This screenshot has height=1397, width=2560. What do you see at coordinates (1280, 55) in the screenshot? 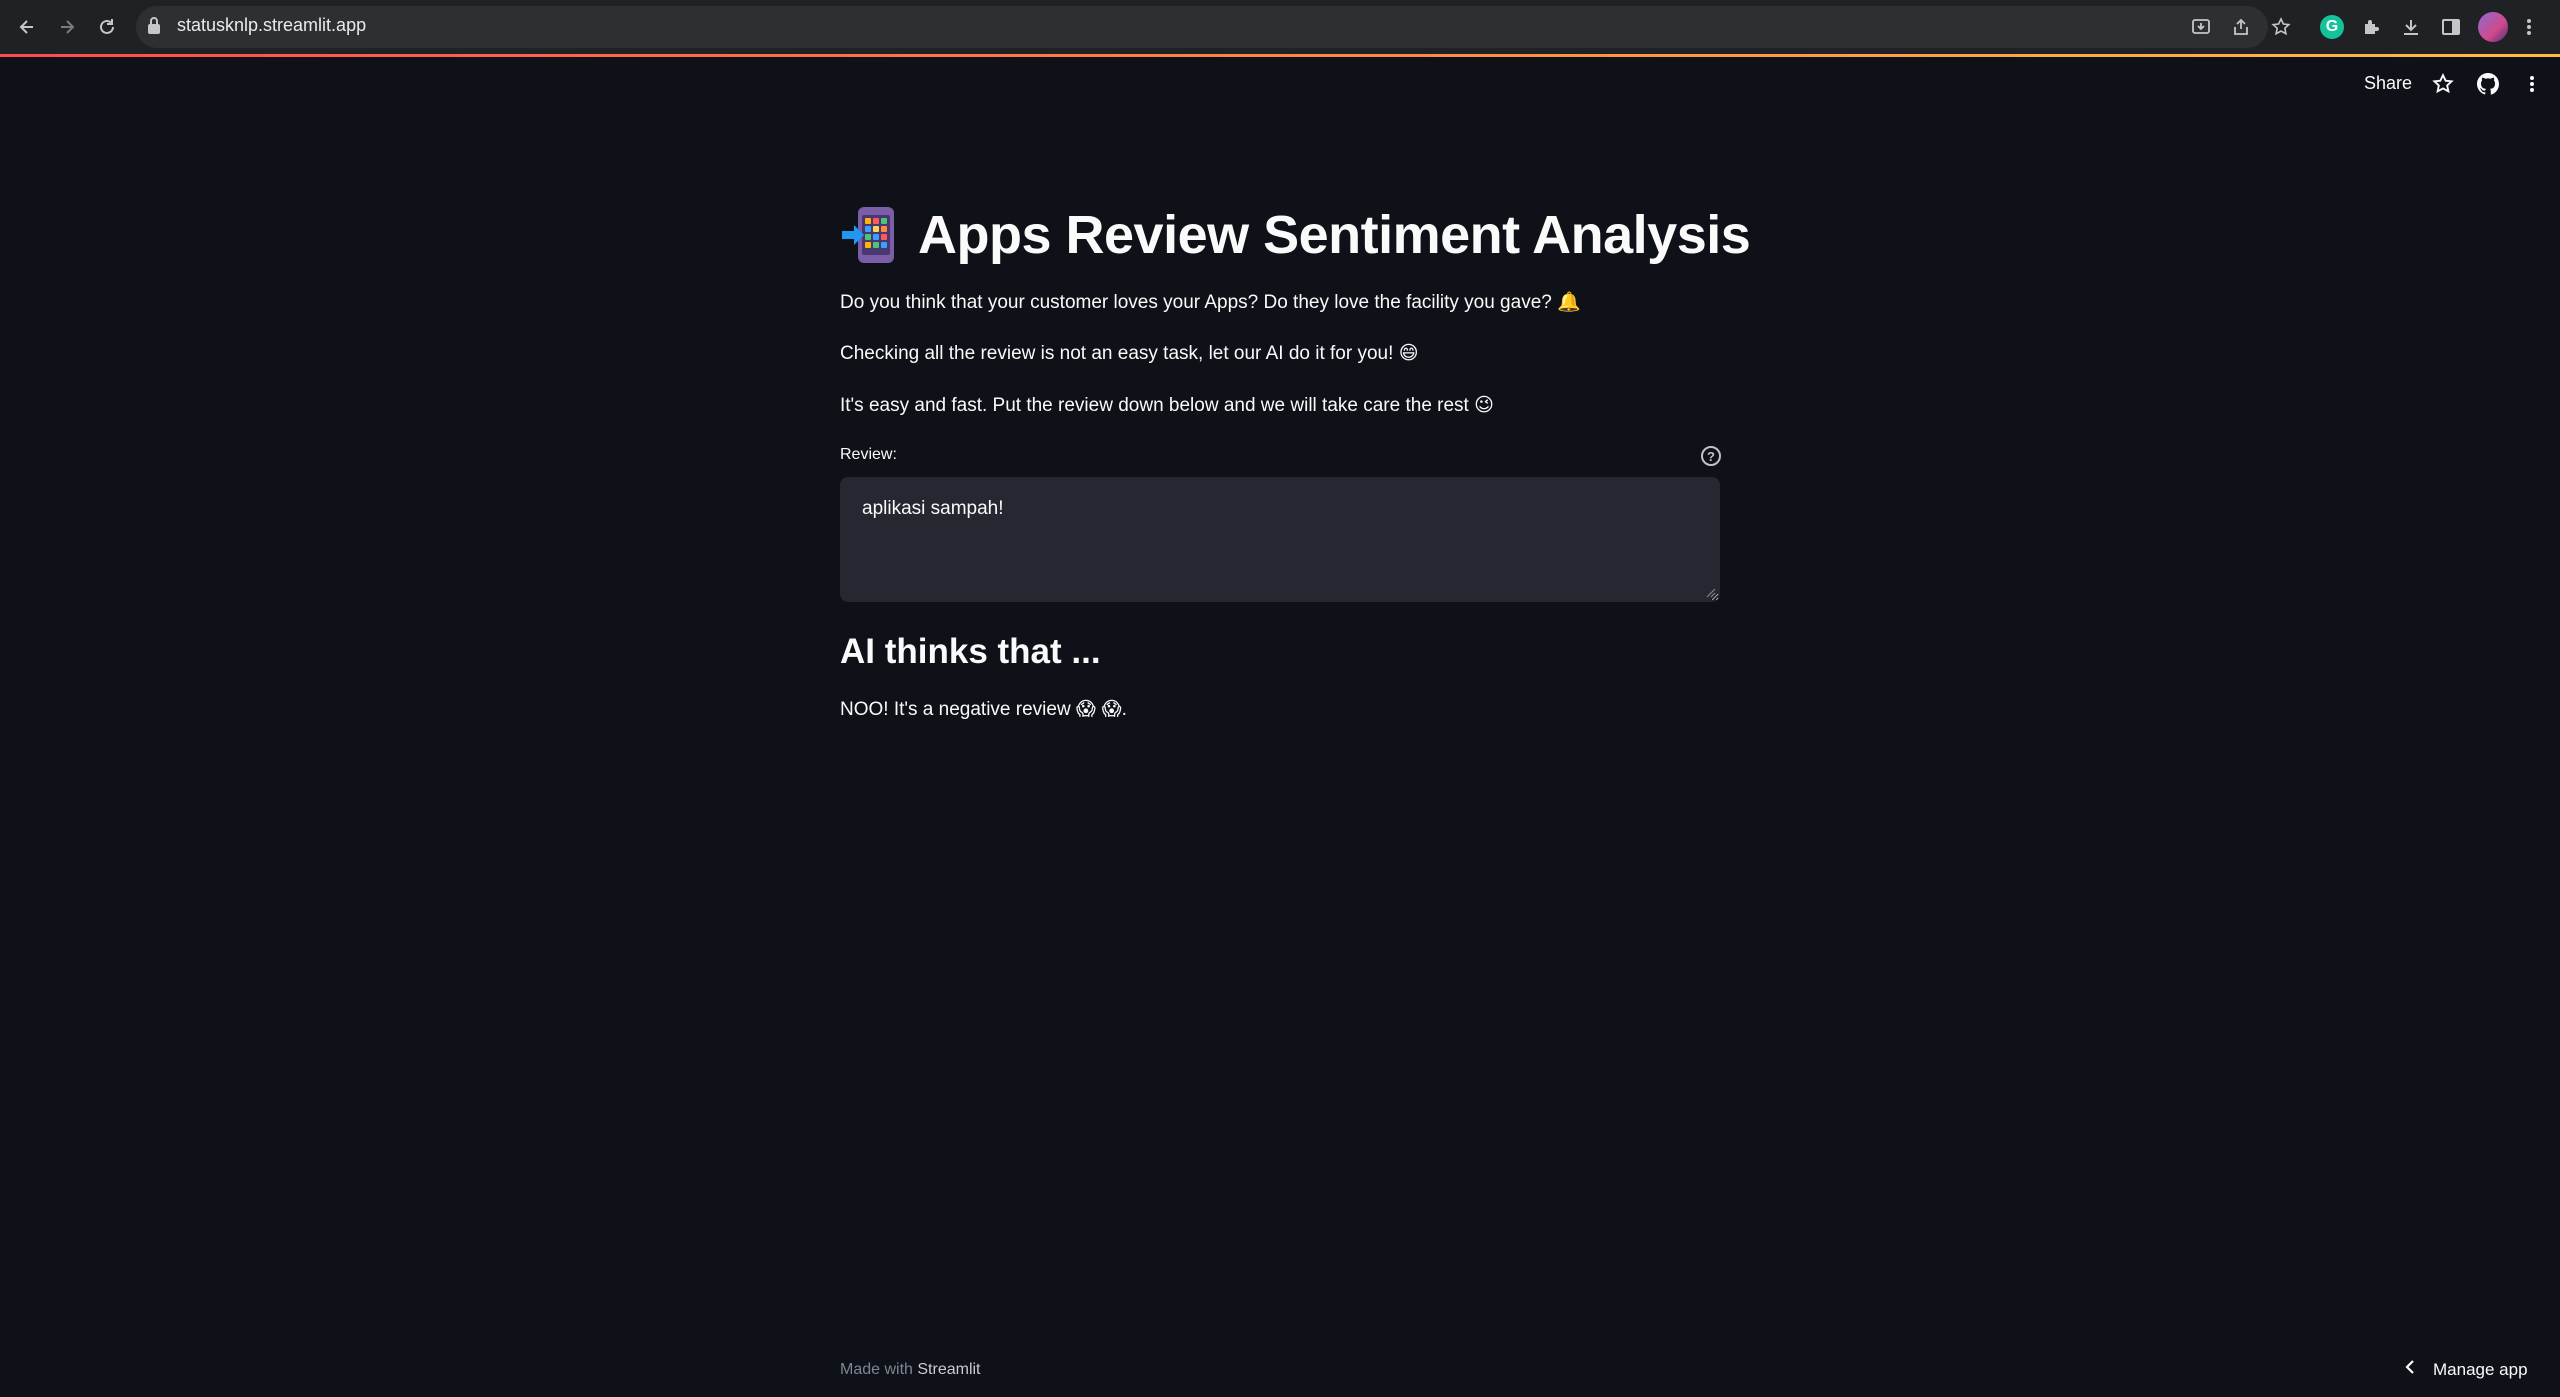
I see `streamlit-top-decoration` at bounding box center [1280, 55].